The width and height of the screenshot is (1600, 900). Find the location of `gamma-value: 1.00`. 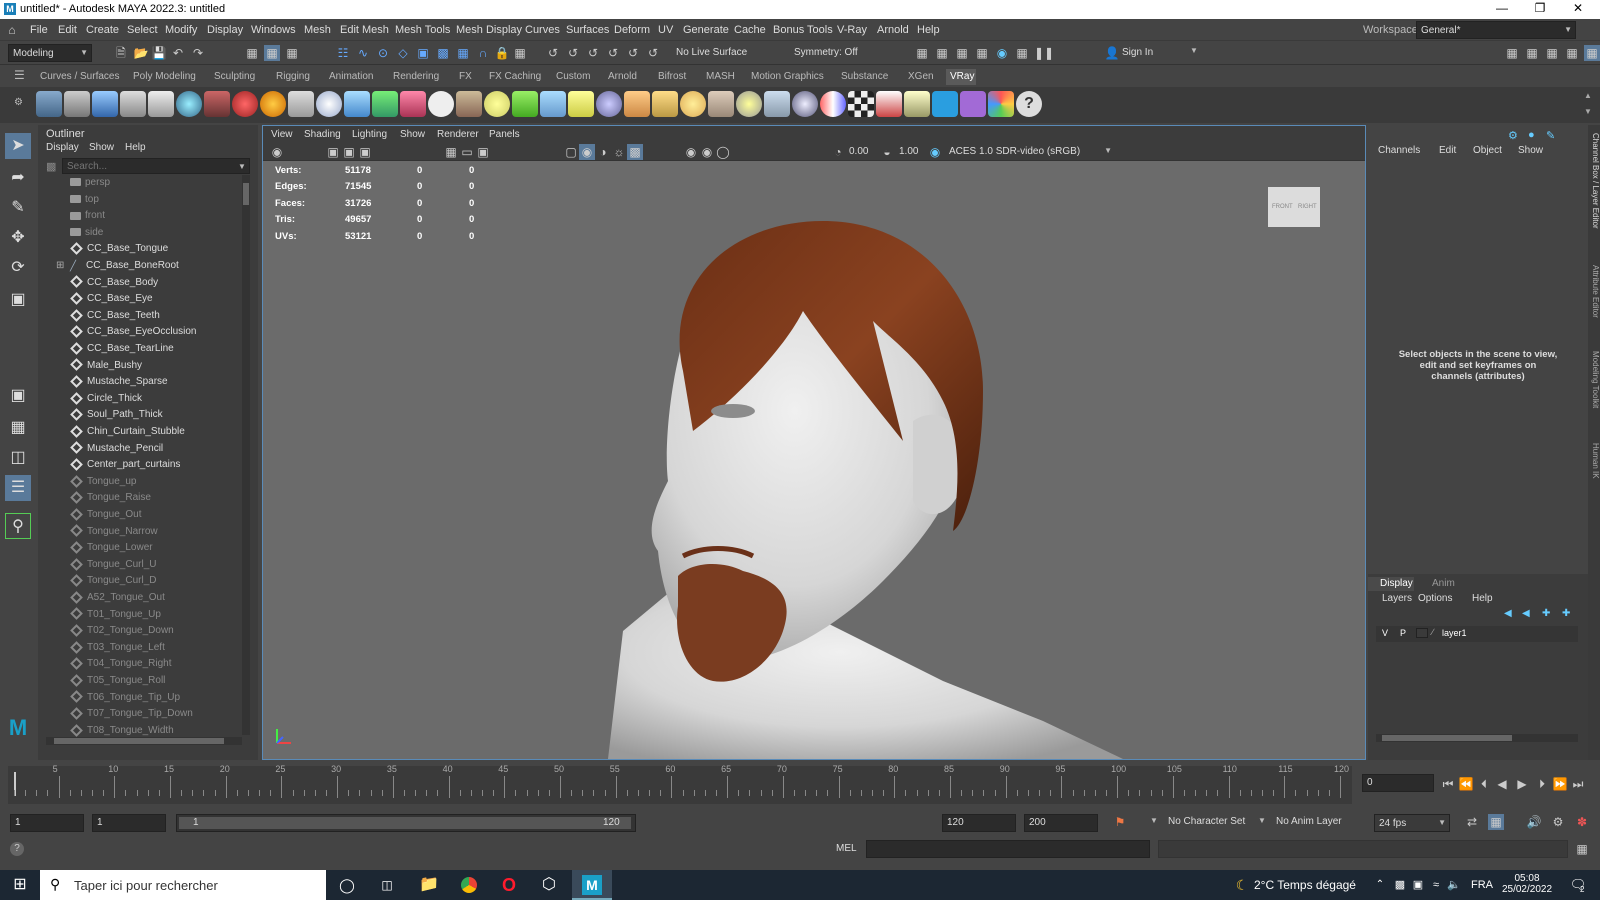

gamma-value: 1.00 is located at coordinates (908, 151).